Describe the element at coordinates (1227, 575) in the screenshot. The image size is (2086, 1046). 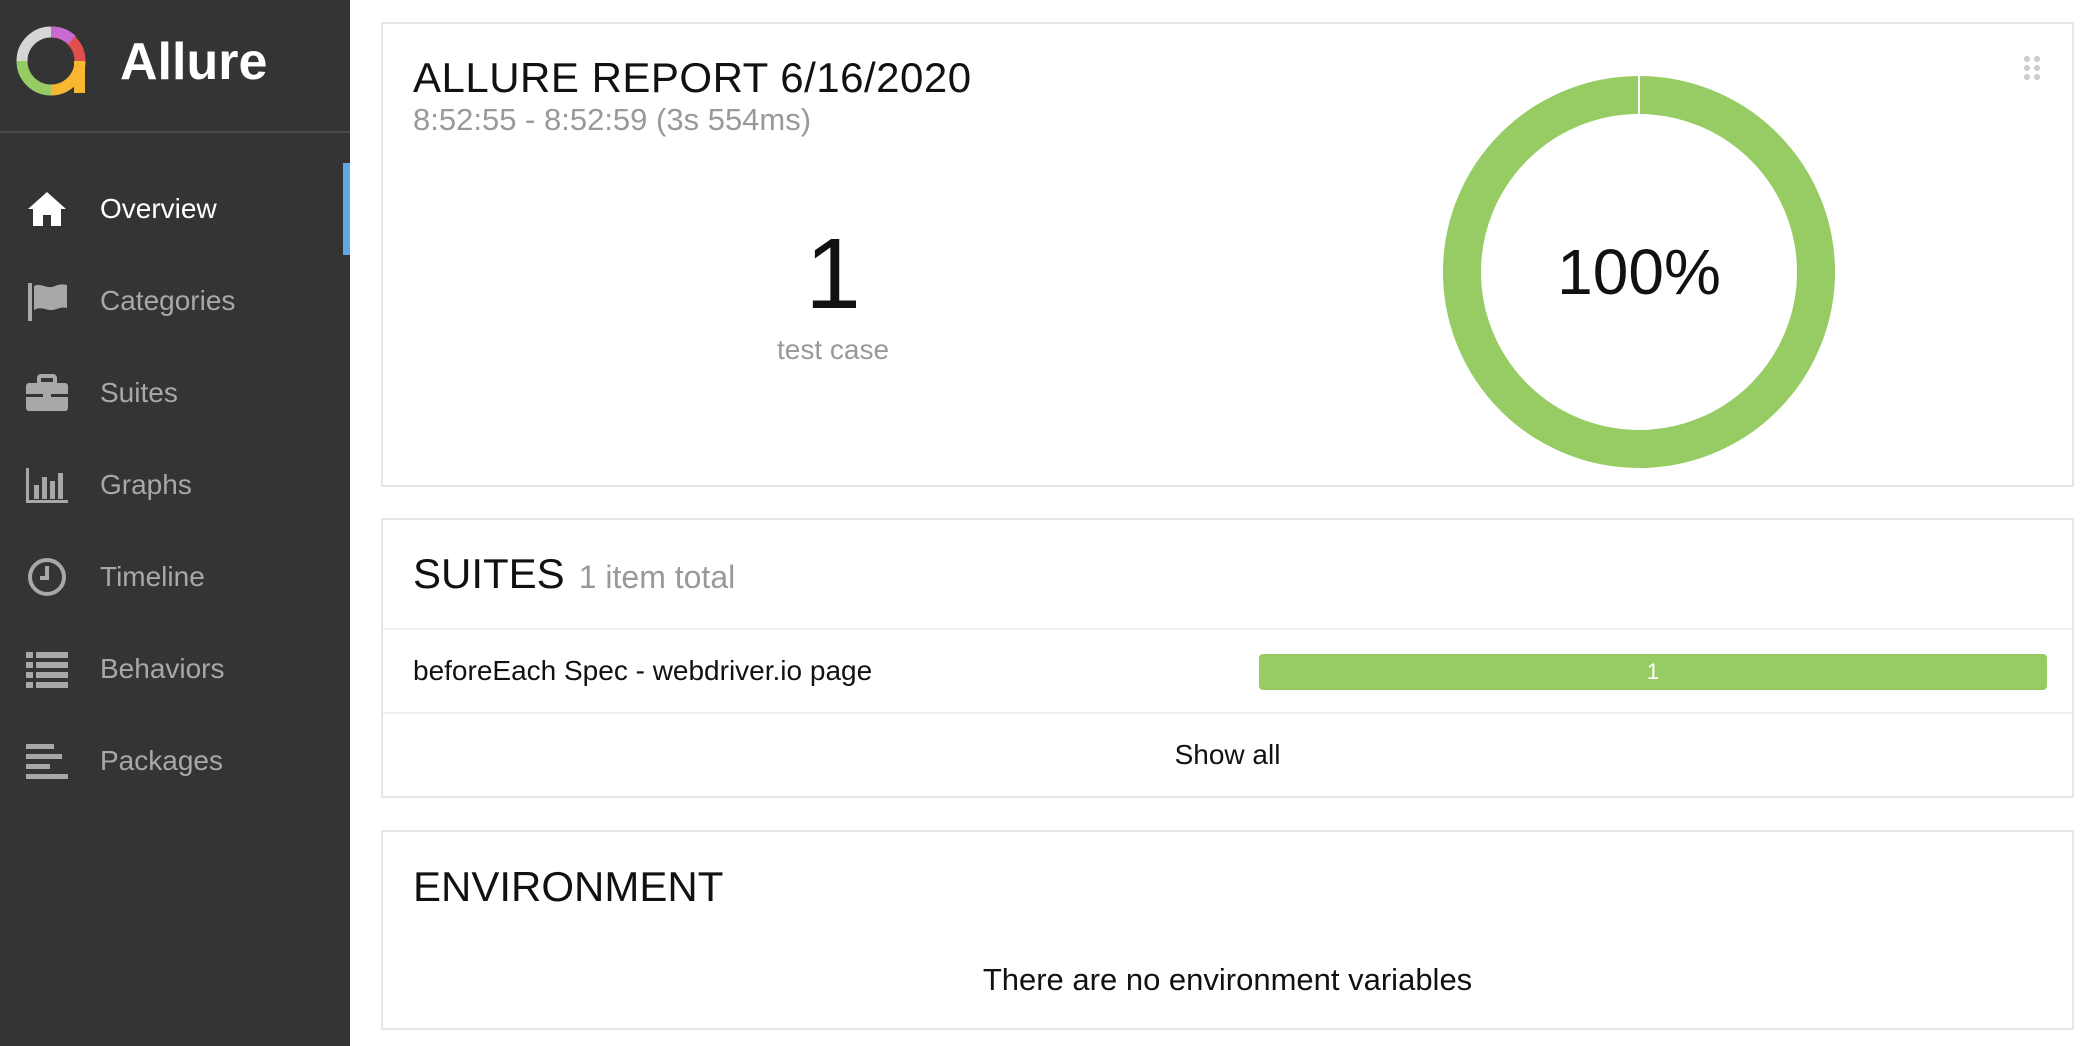
I see `suites-header: SUITES 1 item total` at that location.